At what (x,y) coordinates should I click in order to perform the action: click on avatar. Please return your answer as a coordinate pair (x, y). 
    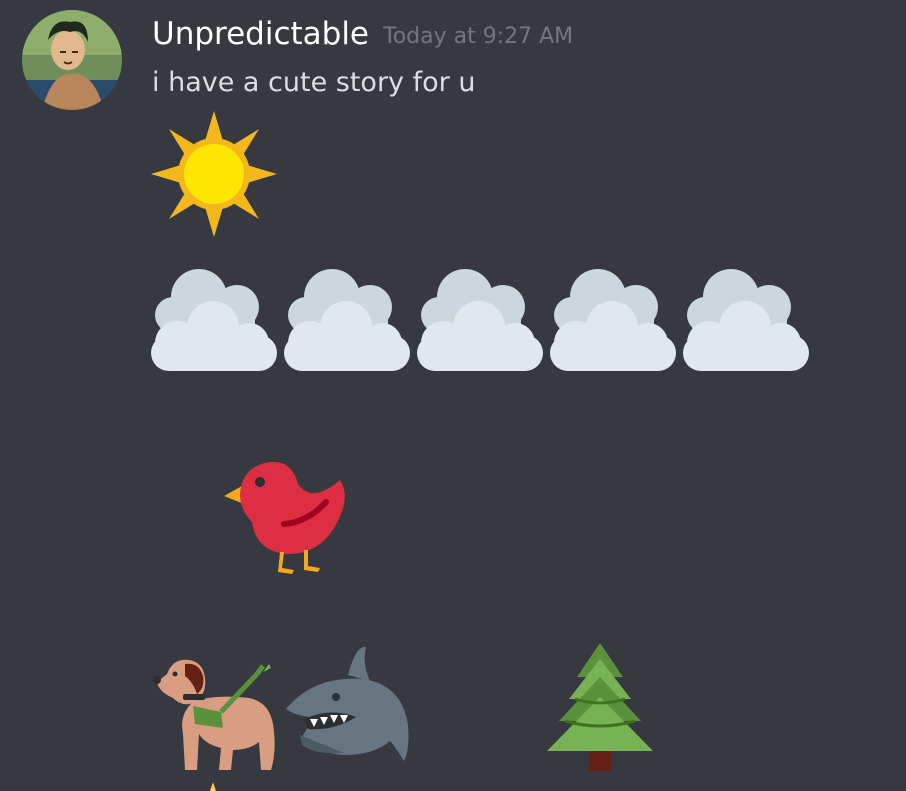
    Looking at the image, I should click on (72, 60).